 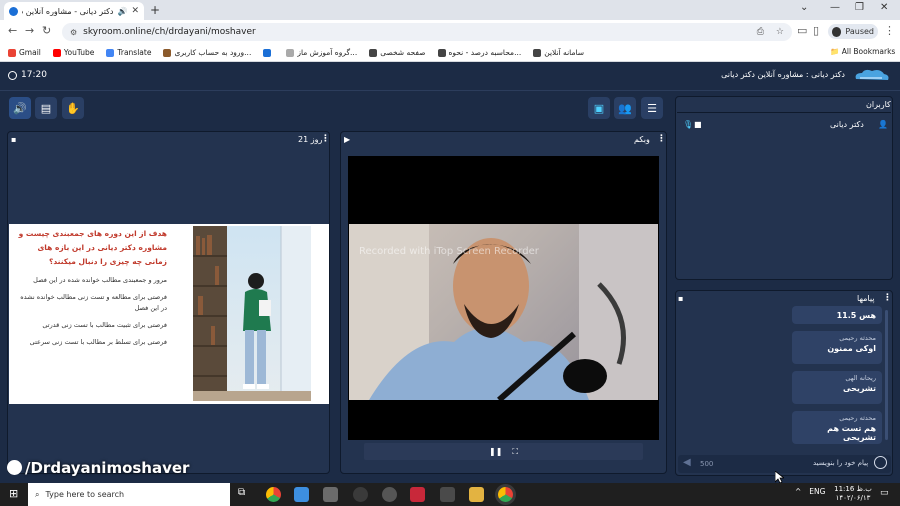 I want to click on new-tab-button: +, so click(x=155, y=10).